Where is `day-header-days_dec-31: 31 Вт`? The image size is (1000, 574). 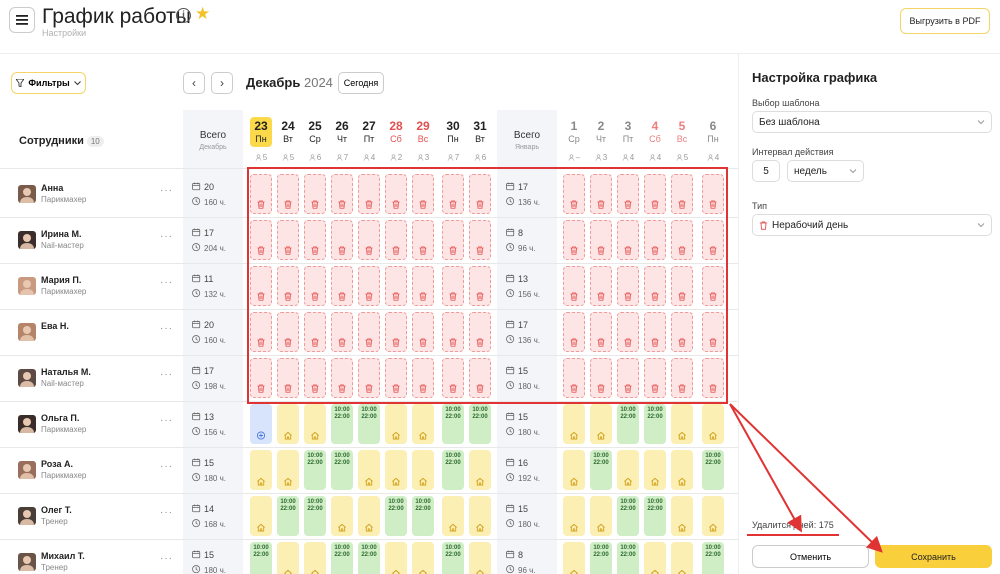
day-header-days_dec-31: 31 Вт is located at coordinates (480, 132).